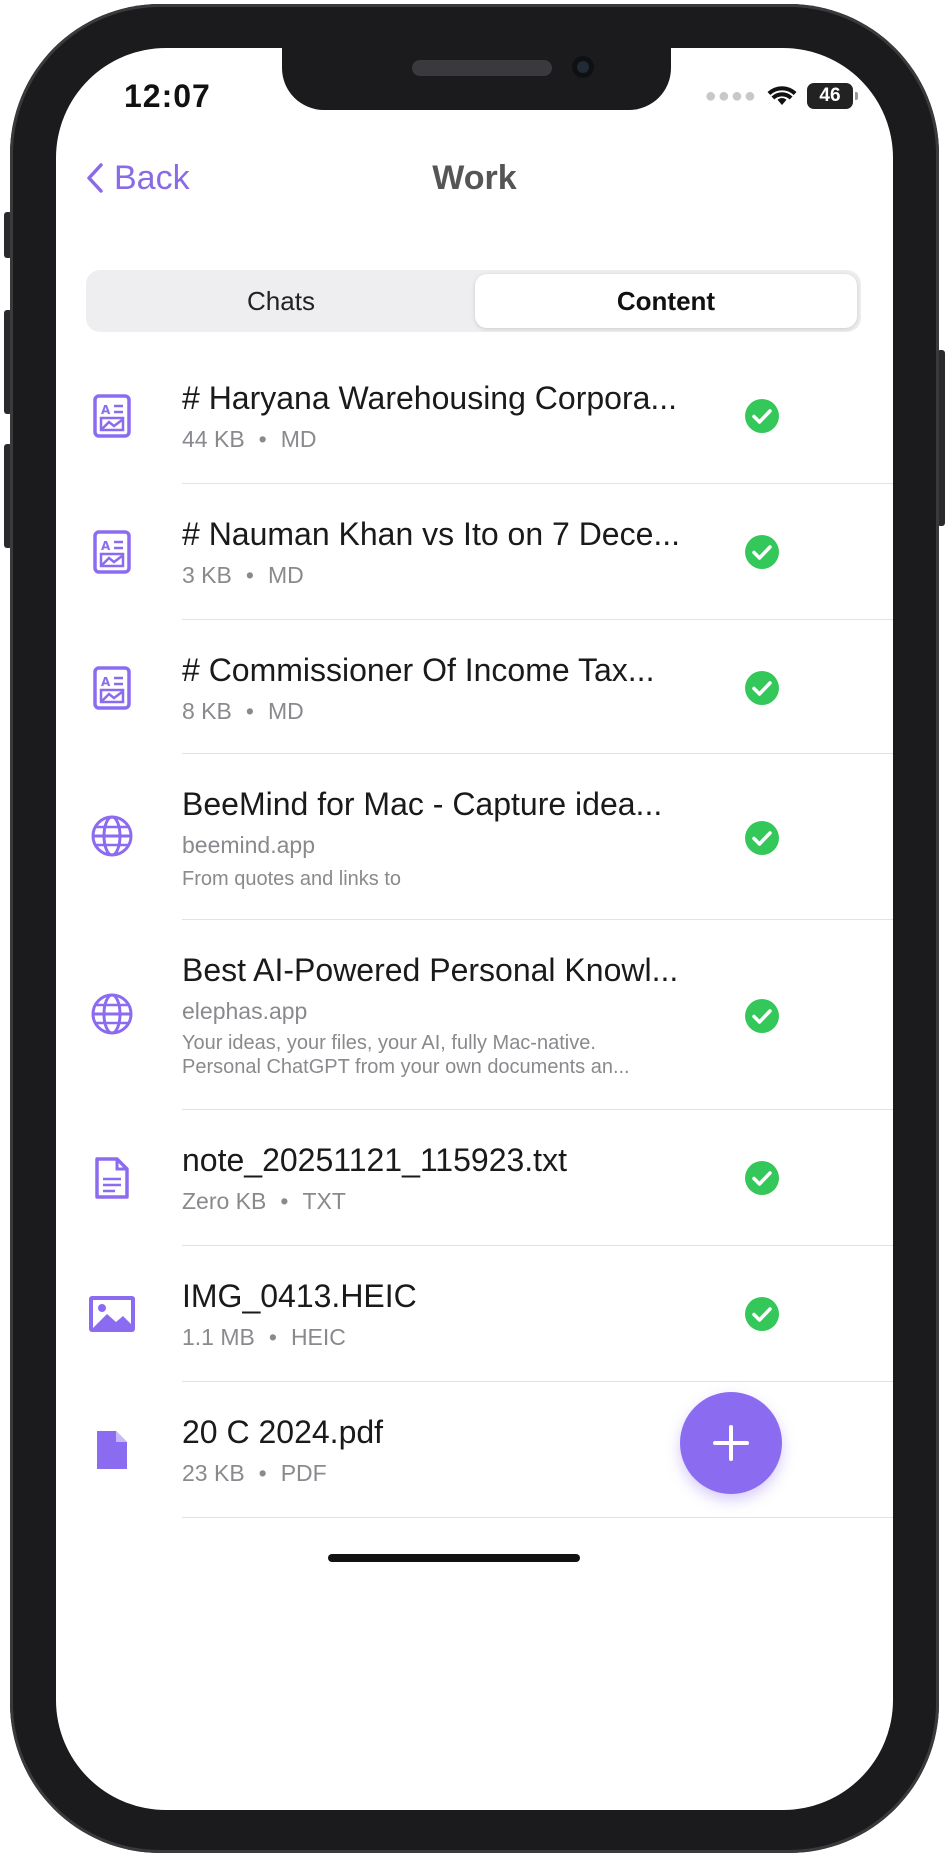 This screenshot has width=949, height=1857. I want to click on item-type: PDF, so click(303, 1473).